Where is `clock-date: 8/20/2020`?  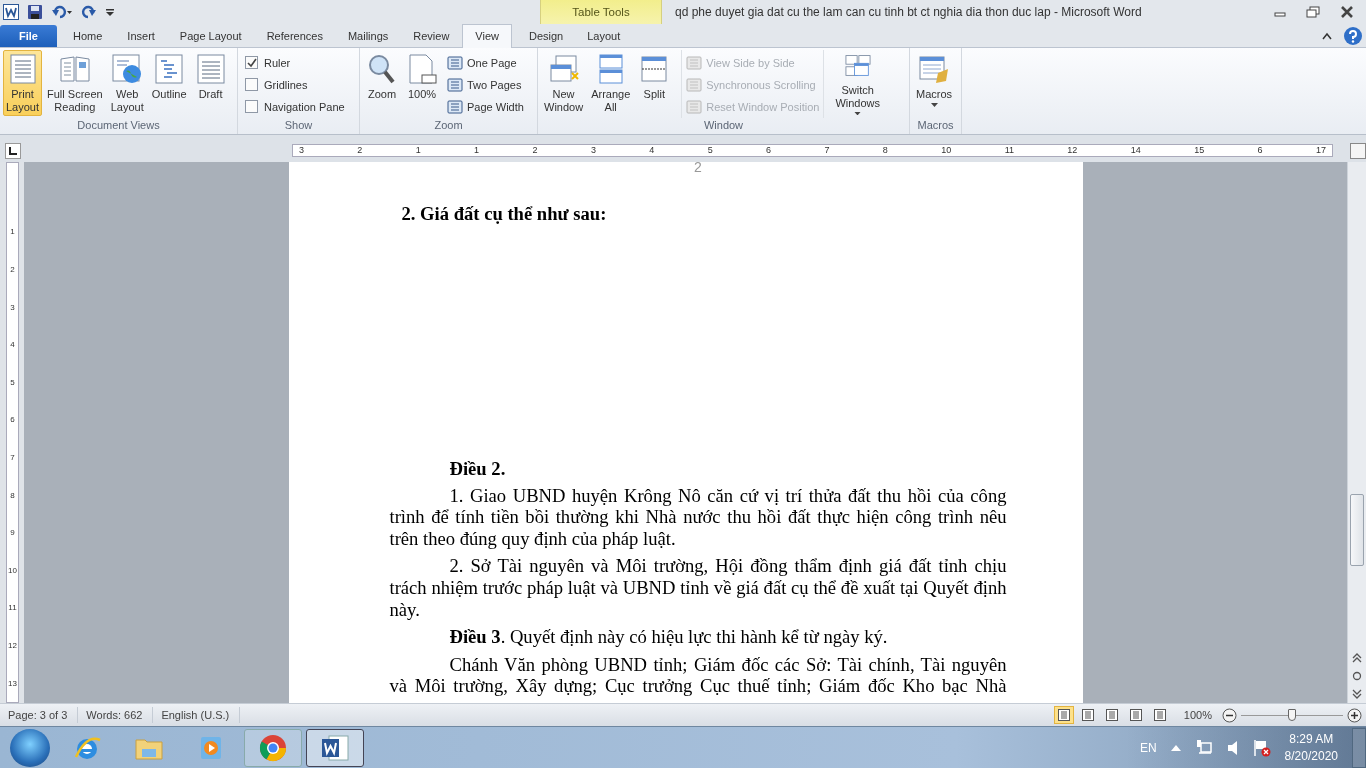
clock-date: 8/20/2020 is located at coordinates (1311, 756).